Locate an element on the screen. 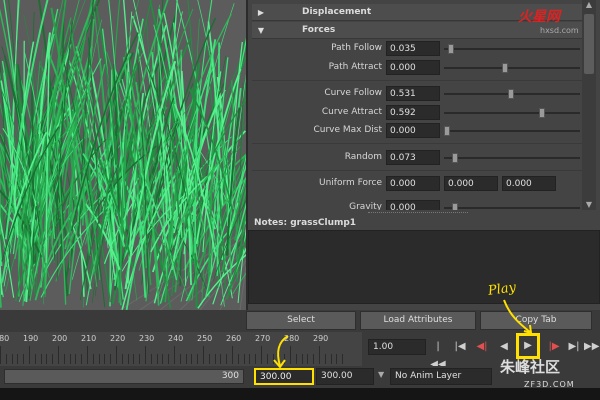 This screenshot has height=400, width=600. attr-value-field: 0.531 is located at coordinates (413, 93).